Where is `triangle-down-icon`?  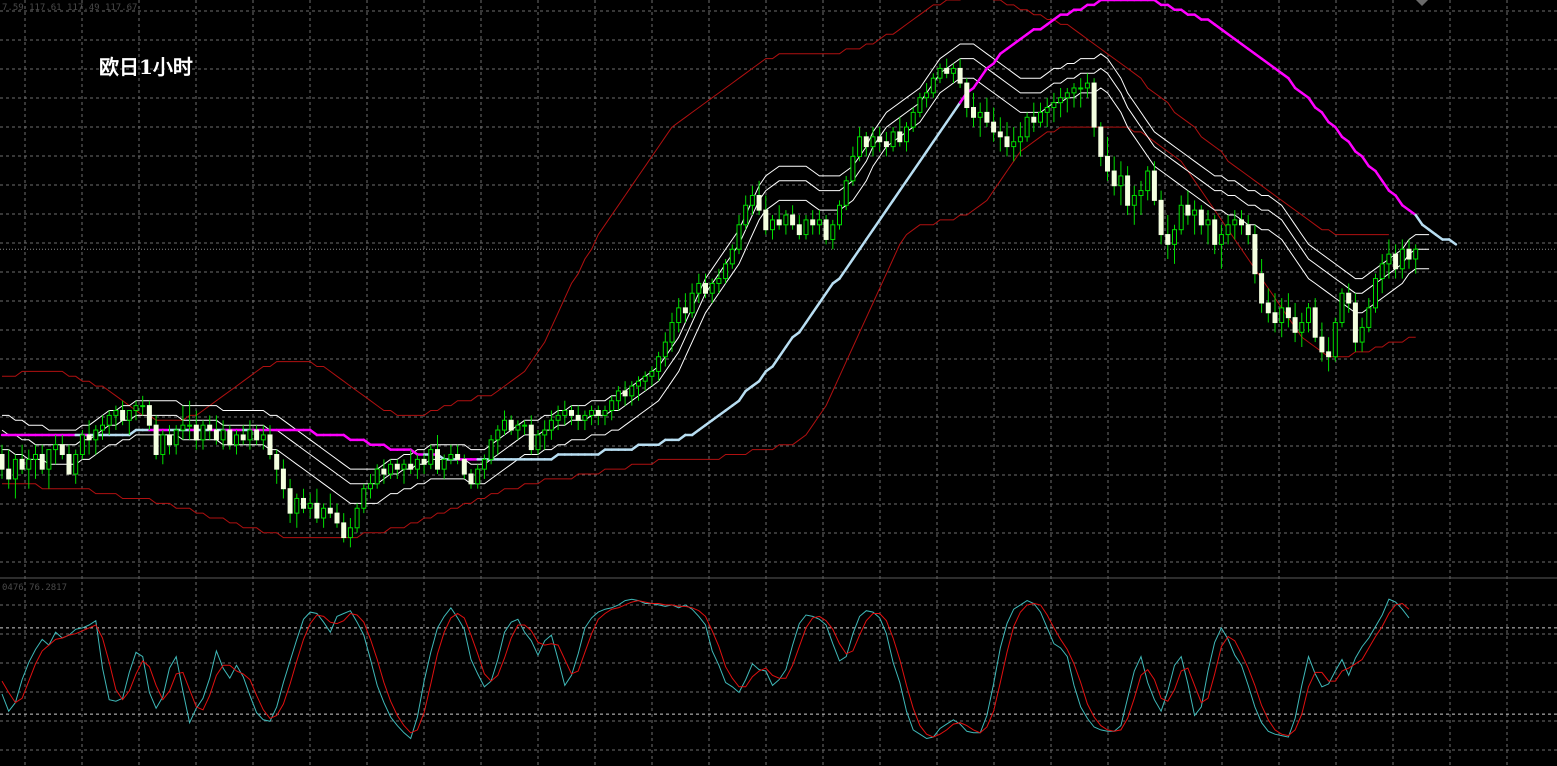 triangle-down-icon is located at coordinates (1422, 3).